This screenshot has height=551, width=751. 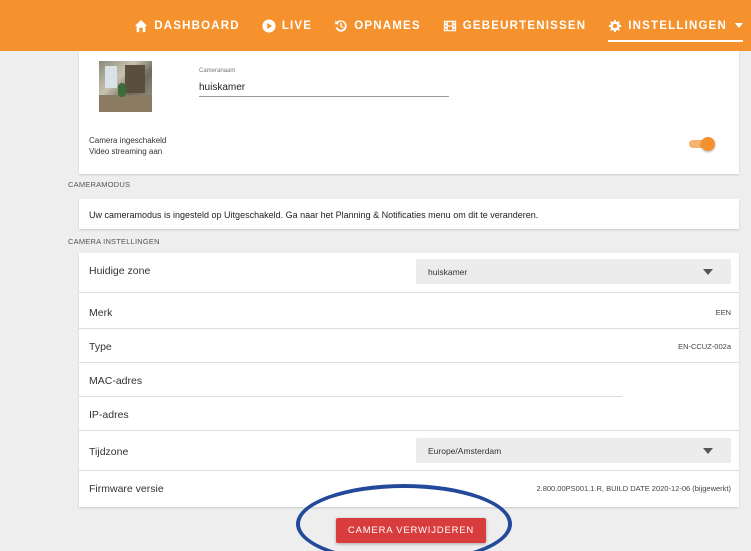 I want to click on nav-instellingen: INSTELLINGEN, so click(x=675, y=25).